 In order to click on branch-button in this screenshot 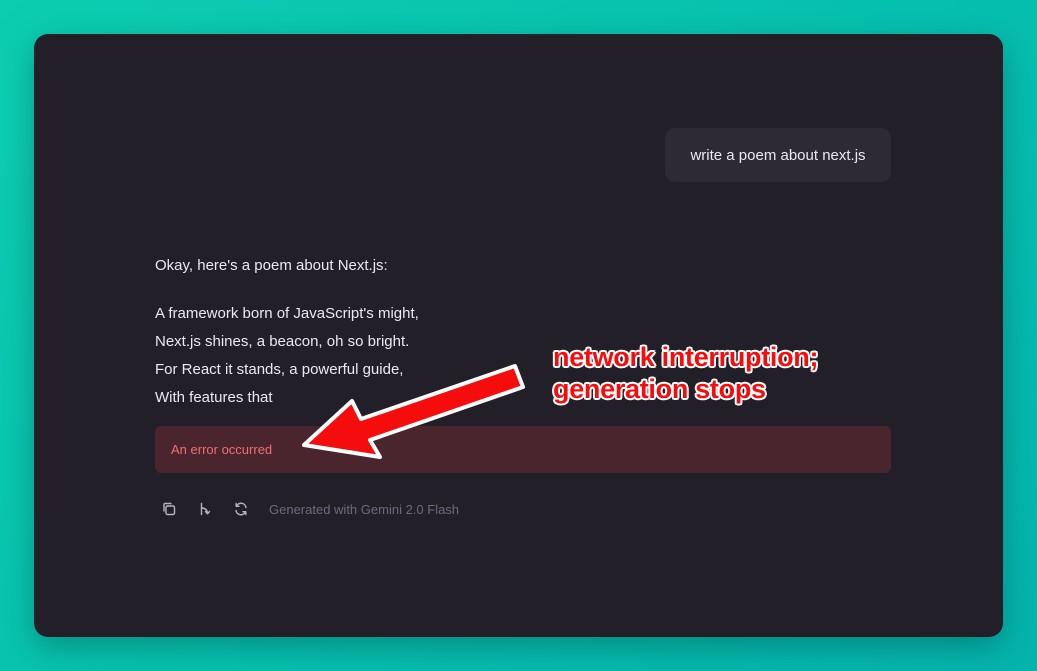, I will do `click(205, 509)`.